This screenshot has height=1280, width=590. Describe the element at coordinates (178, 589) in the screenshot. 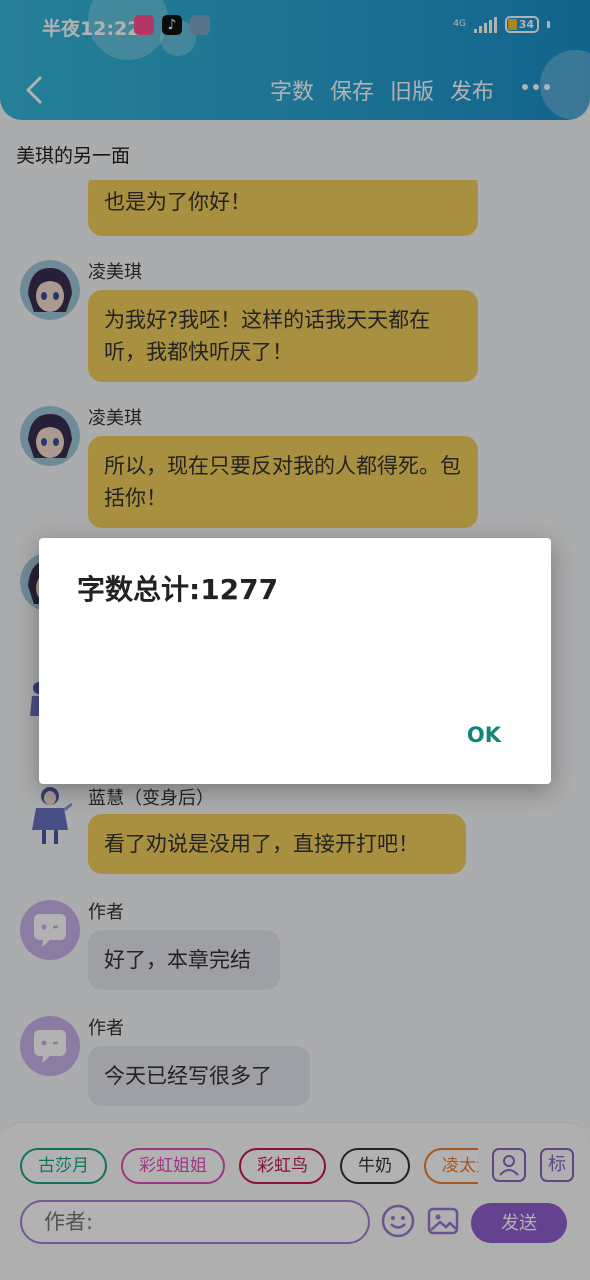

I see `dialog-title: 字数总计:1277` at that location.